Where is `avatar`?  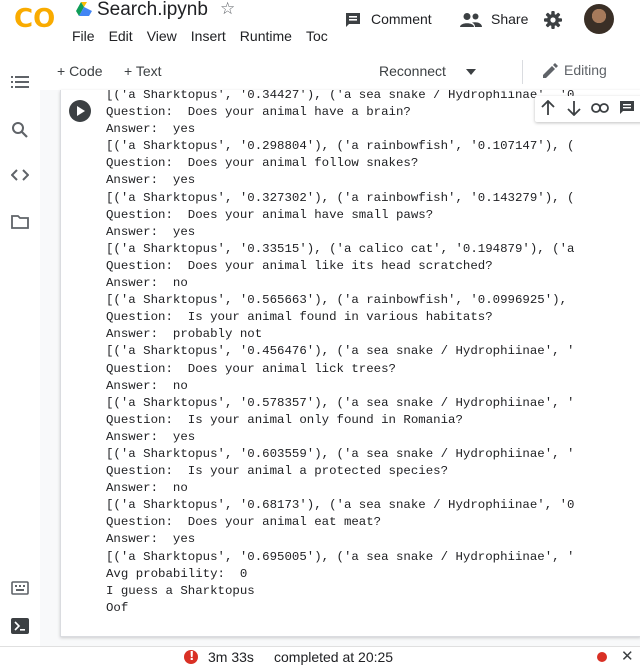
avatar is located at coordinates (599, 19).